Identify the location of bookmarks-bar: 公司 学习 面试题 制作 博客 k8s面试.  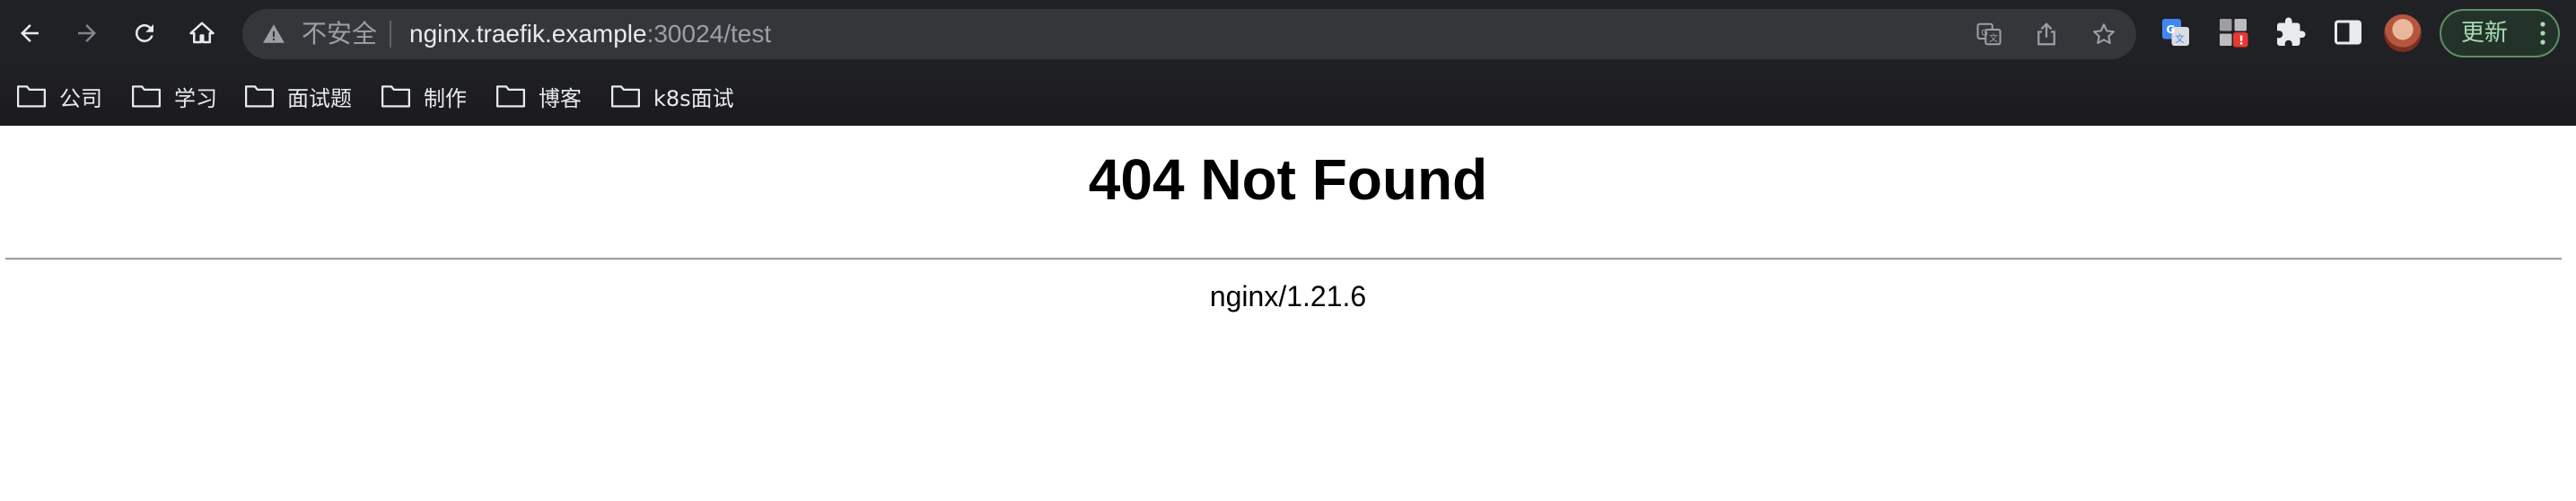
(1288, 96).